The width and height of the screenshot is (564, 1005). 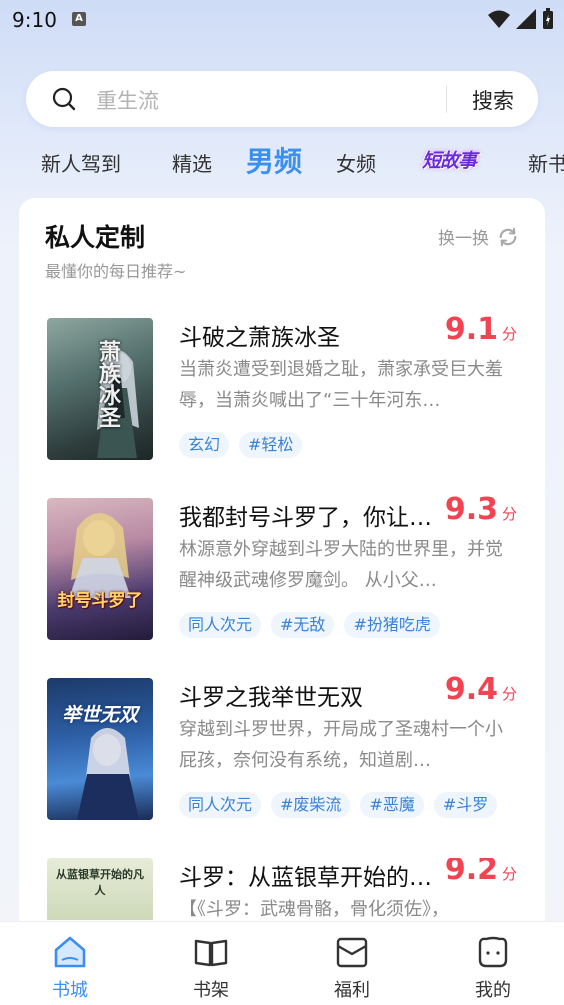 What do you see at coordinates (392, 625) in the screenshot?
I see `book-tag: #扮猪吃虎` at bounding box center [392, 625].